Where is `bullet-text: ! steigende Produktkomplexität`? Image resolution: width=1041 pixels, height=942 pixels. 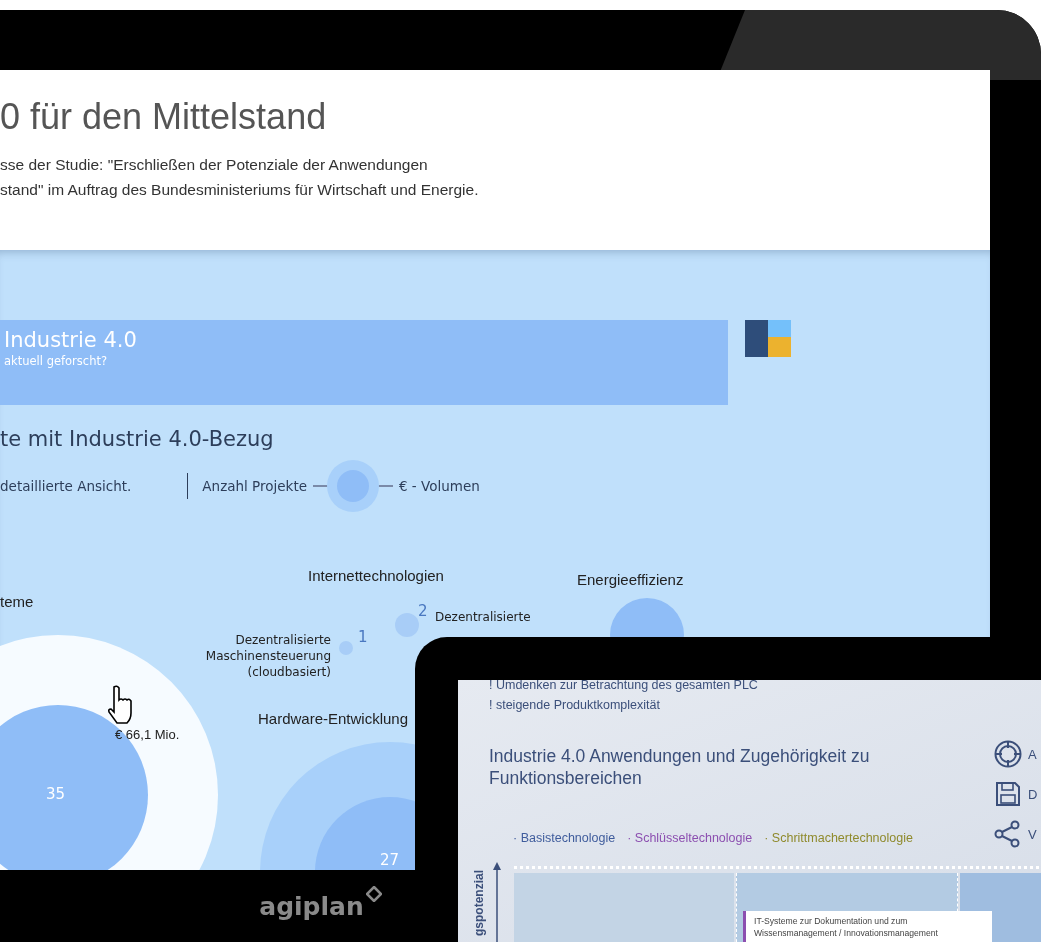
bullet-text: ! steigende Produktkomplexität is located at coordinates (575, 705).